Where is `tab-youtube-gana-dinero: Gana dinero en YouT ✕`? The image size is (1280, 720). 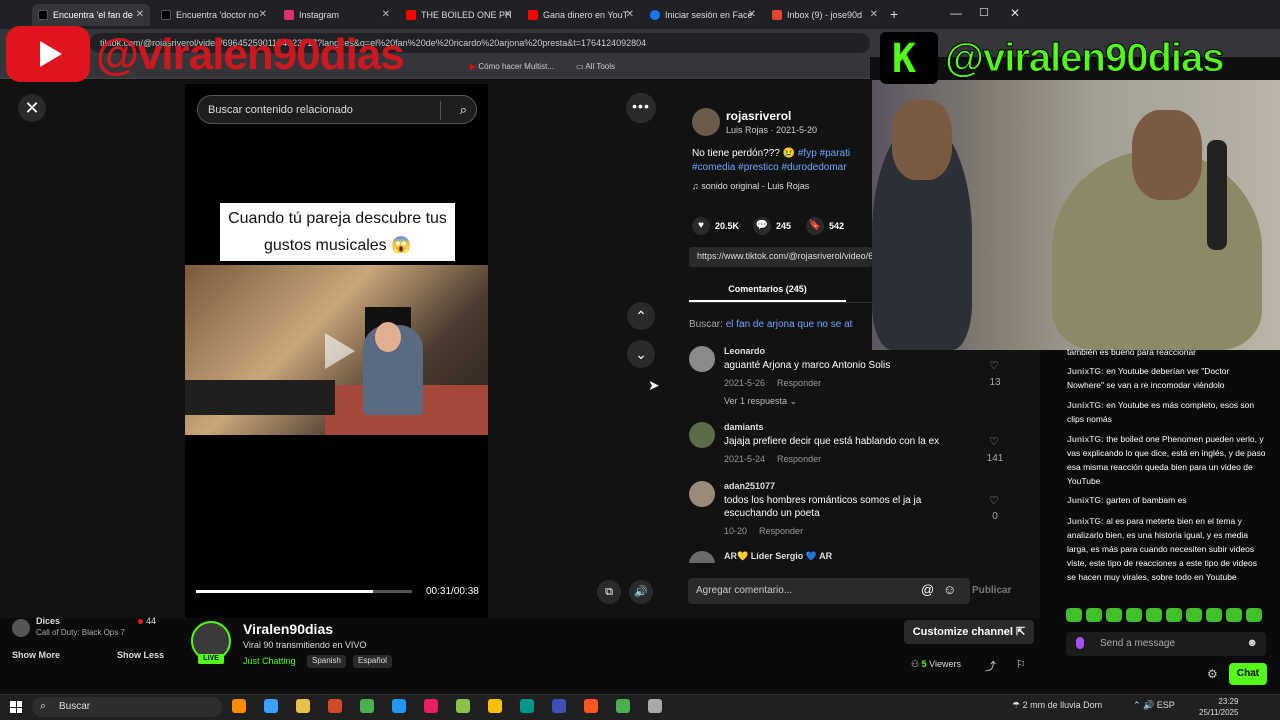
tab-youtube-gana-dinero: Gana dinero en YouT ✕ is located at coordinates (581, 15).